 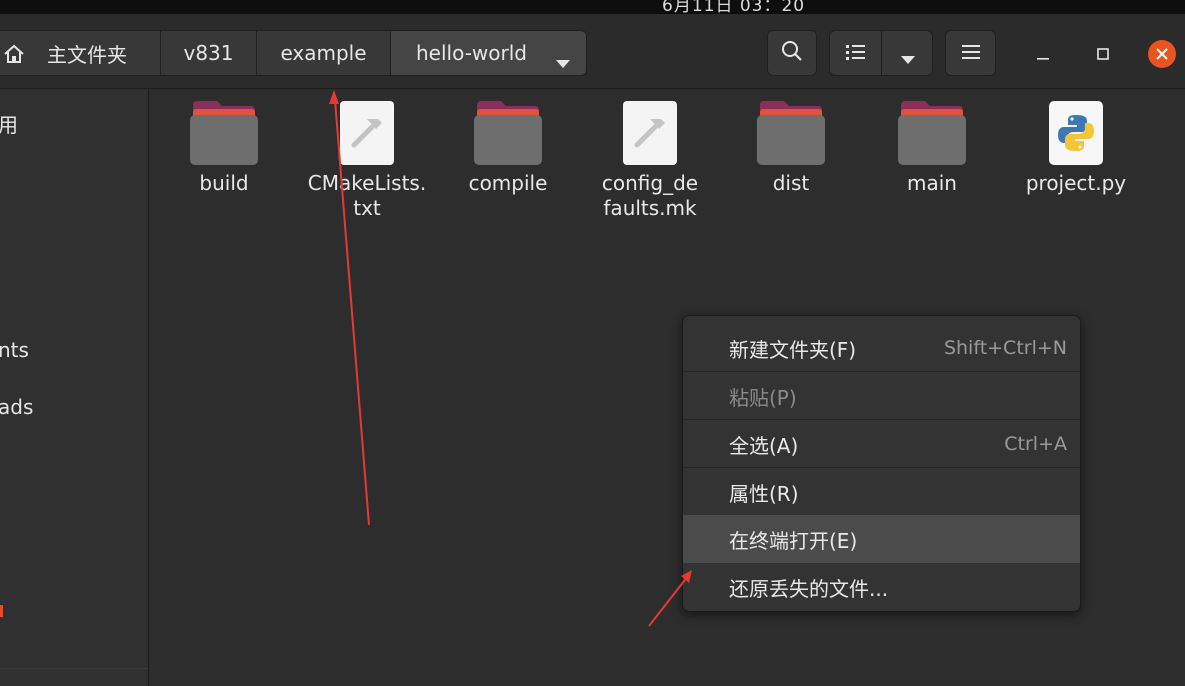 I want to click on file-item-build: build, so click(x=224, y=148).